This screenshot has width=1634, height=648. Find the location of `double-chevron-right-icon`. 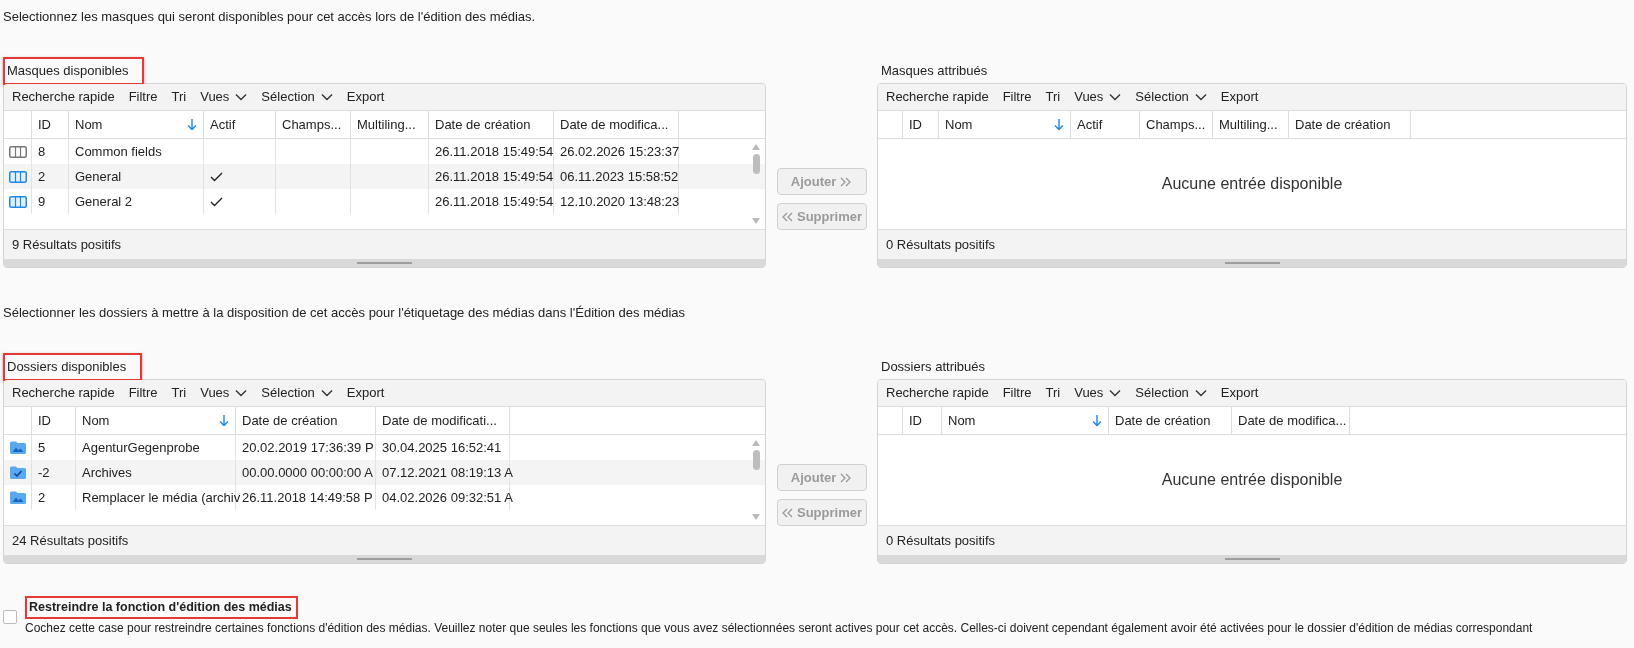

double-chevron-right-icon is located at coordinates (846, 477).